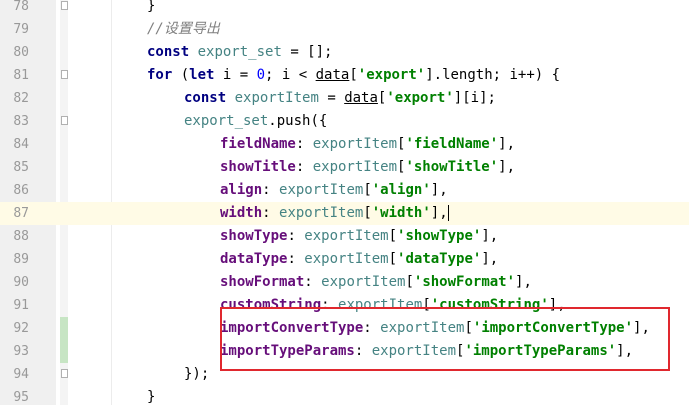  I want to click on code-punct: = [];, so click(307, 52).